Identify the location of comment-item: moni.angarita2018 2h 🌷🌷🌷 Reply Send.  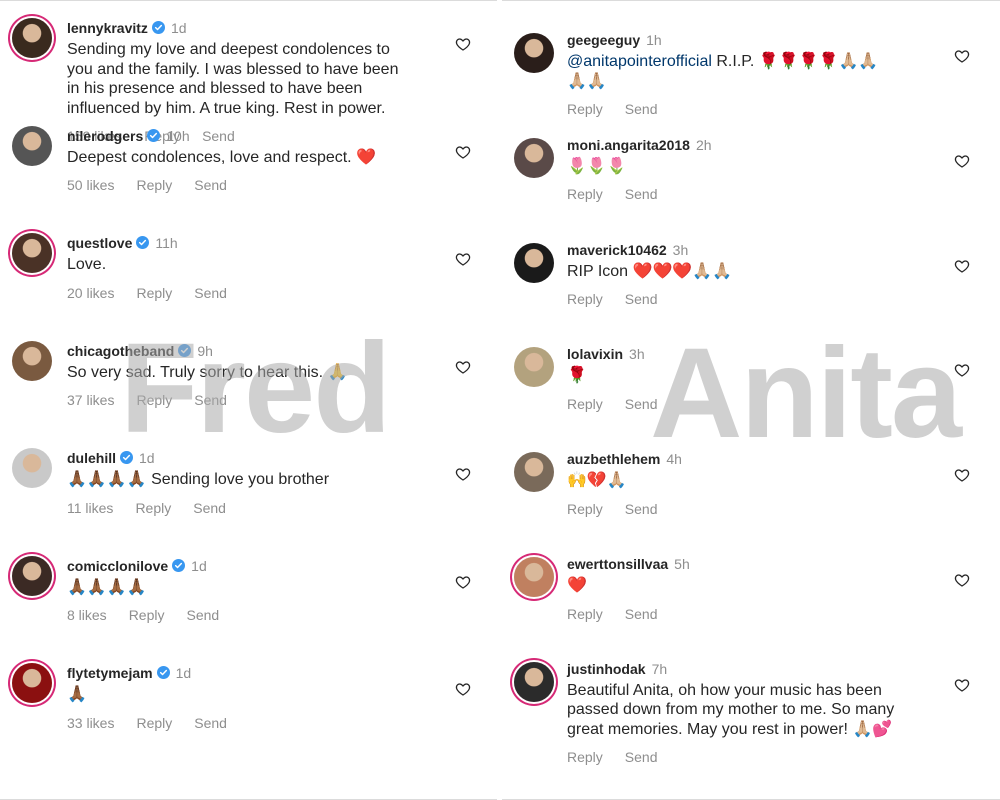
(751, 183).